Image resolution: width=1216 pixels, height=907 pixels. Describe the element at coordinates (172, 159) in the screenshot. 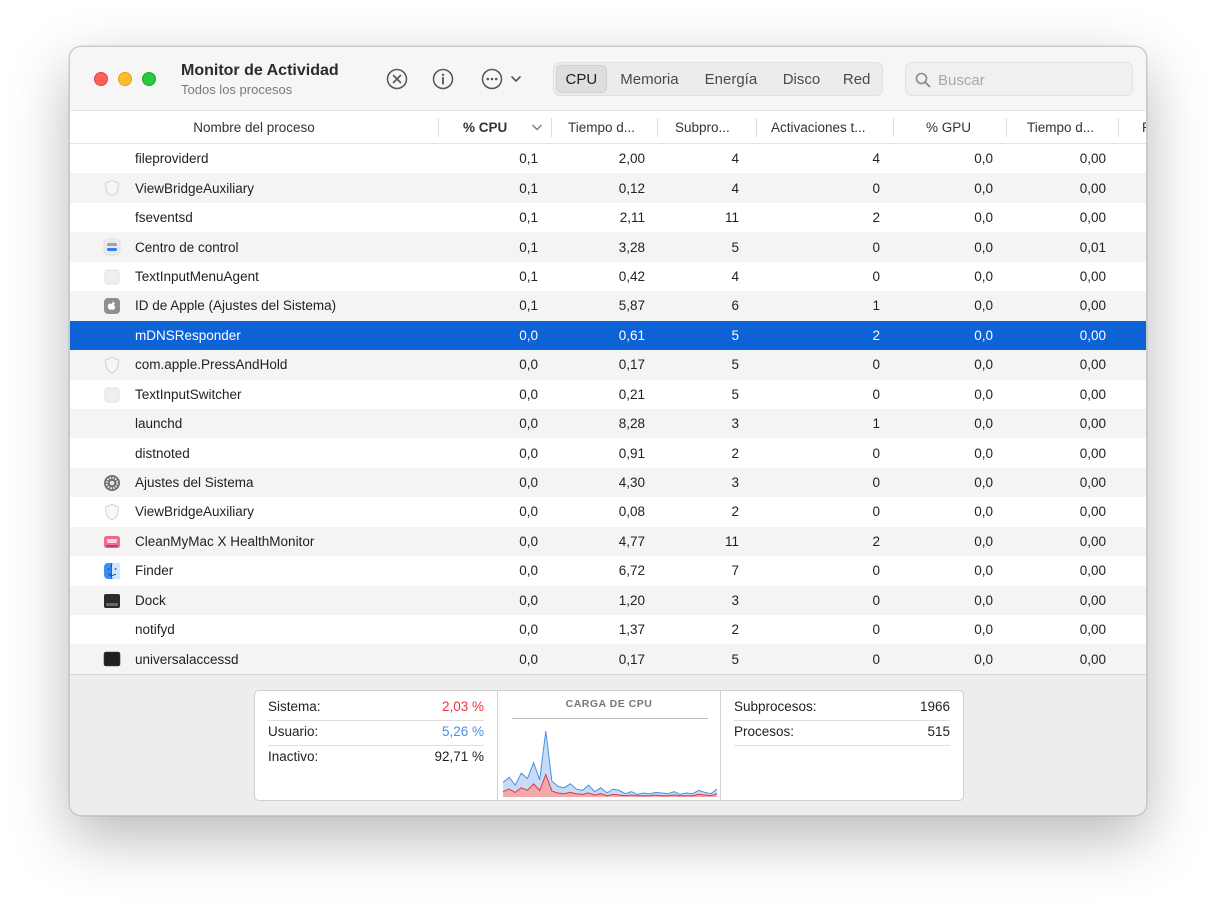

I see `process-name: fileproviderd` at that location.